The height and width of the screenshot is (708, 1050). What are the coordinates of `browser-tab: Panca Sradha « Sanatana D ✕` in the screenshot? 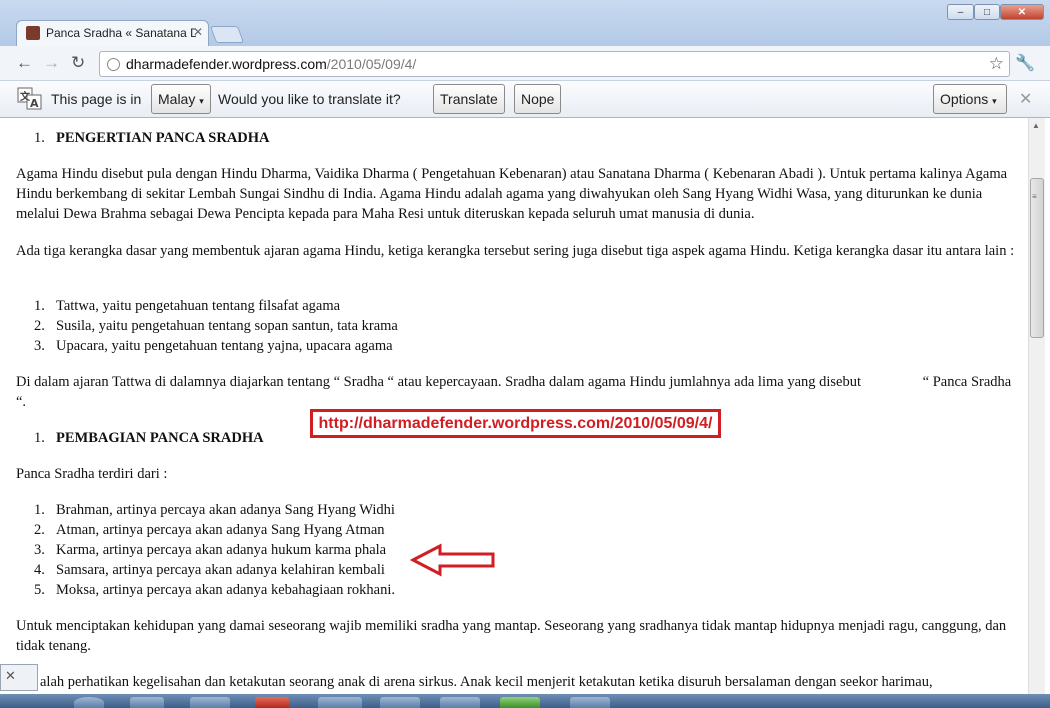 It's located at (112, 33).